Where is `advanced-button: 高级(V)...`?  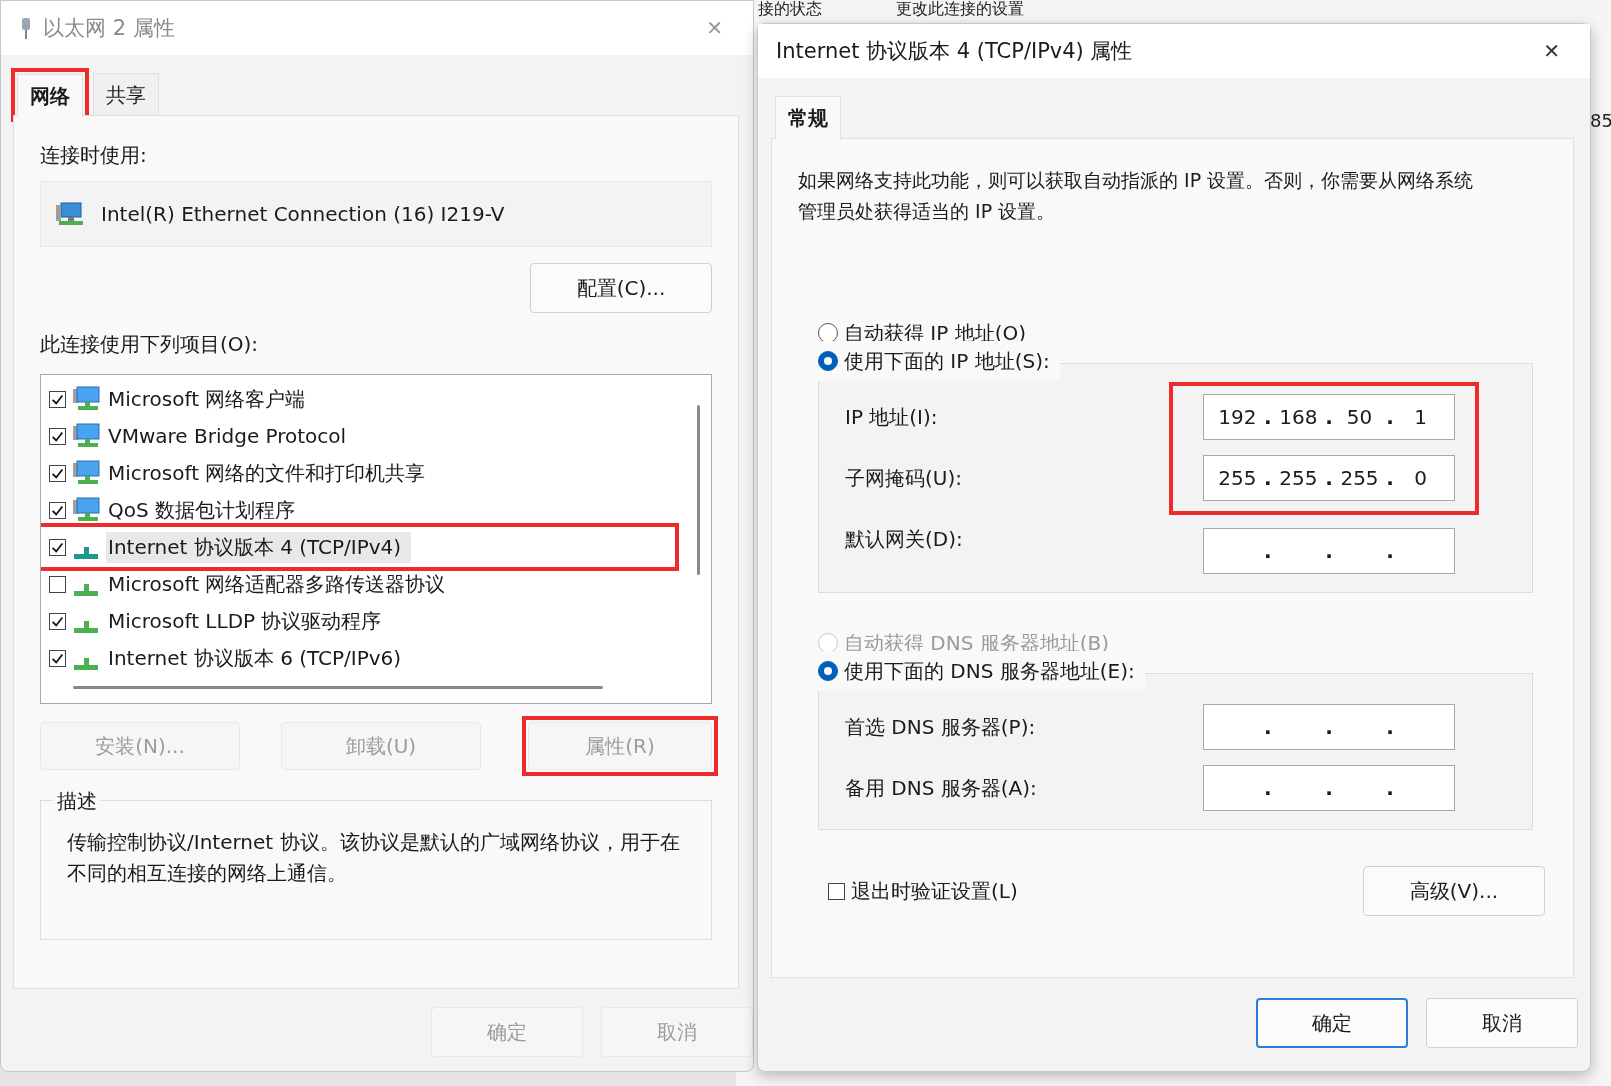 advanced-button: 高级(V)... is located at coordinates (1454, 891).